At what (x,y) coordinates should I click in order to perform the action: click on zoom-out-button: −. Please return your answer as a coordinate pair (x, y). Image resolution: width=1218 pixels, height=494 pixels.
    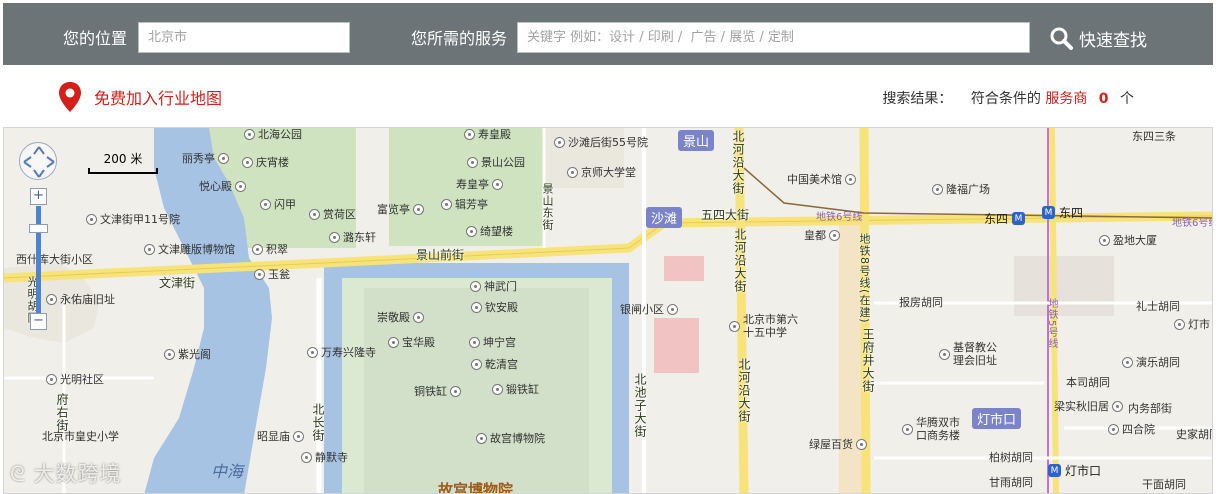
    Looking at the image, I should click on (38, 321).